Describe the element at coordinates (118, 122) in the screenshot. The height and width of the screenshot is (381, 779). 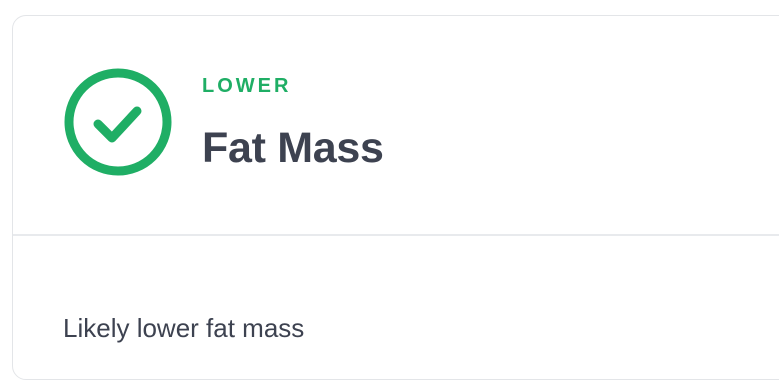
I see `check-circle-icon` at that location.